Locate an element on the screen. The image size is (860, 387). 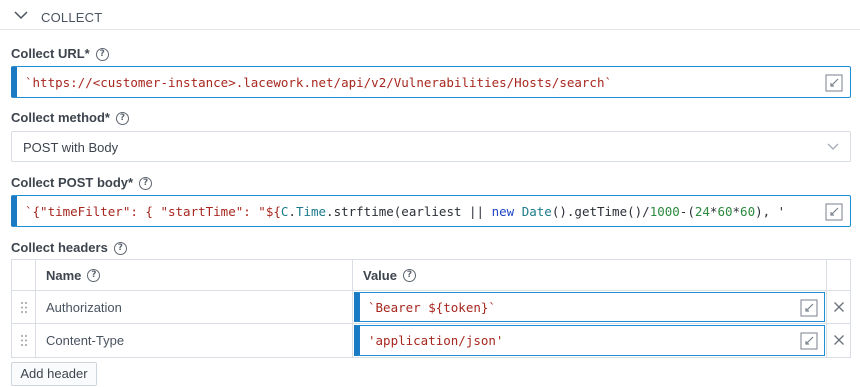
collect-headers-label: Collect headers ? is located at coordinates (69, 248).